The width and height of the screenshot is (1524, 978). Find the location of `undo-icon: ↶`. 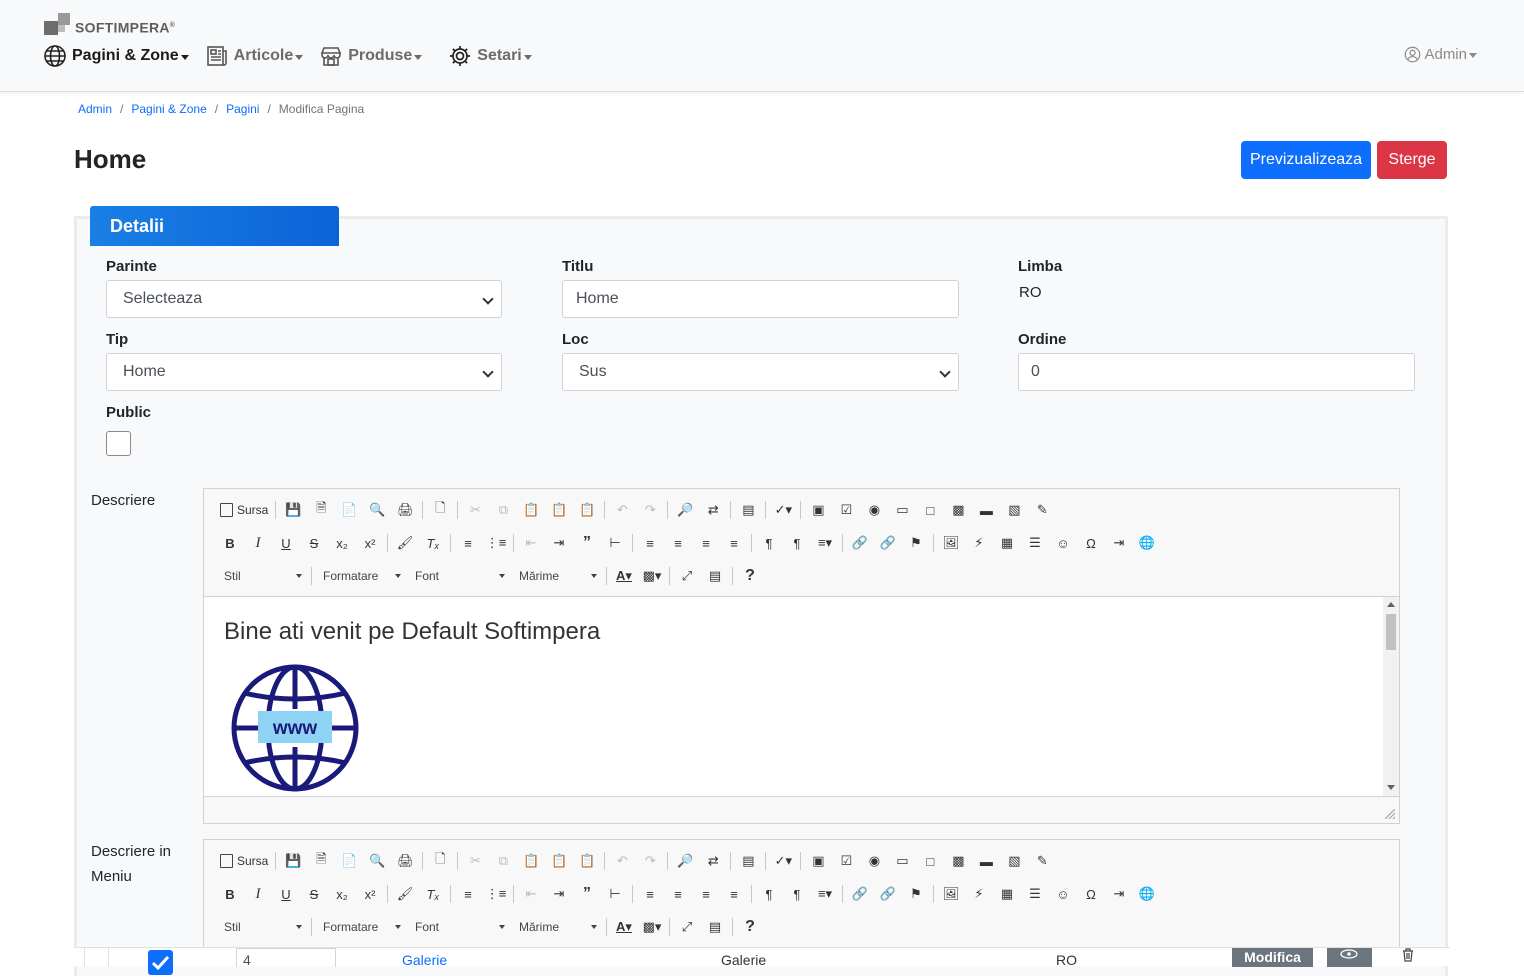

undo-icon: ↶ is located at coordinates (622, 861).